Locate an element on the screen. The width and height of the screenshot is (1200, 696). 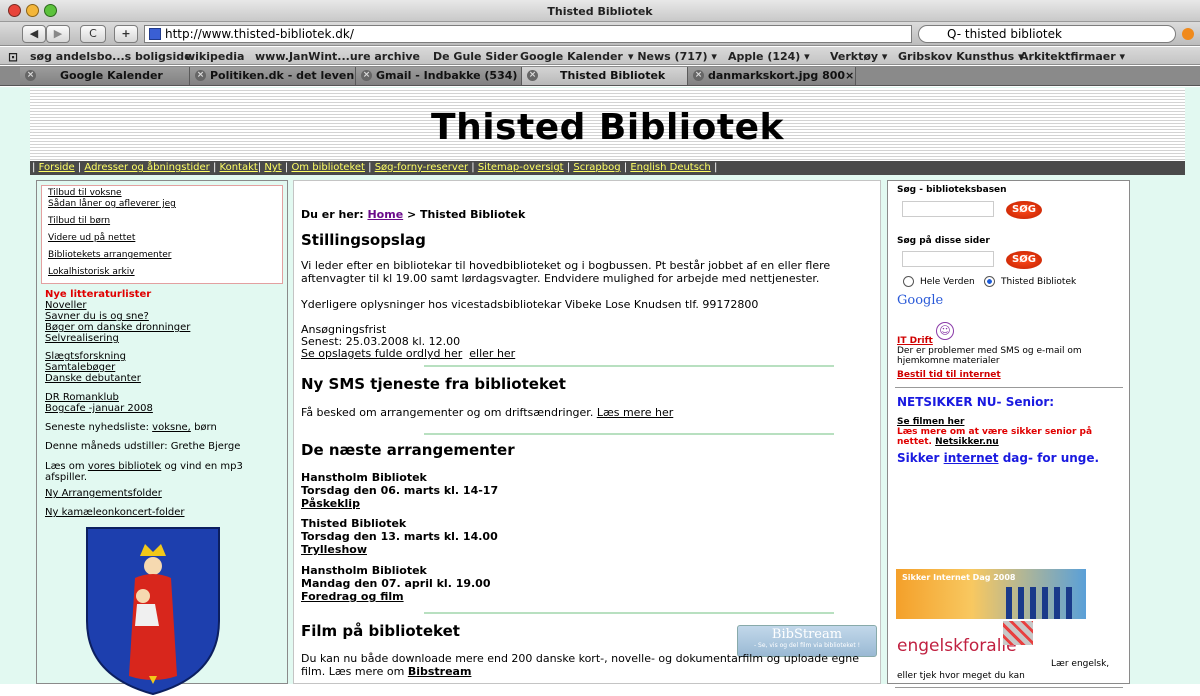
address-bar: http://www.thisted-bibliotek.dk/ is located at coordinates (528, 34).